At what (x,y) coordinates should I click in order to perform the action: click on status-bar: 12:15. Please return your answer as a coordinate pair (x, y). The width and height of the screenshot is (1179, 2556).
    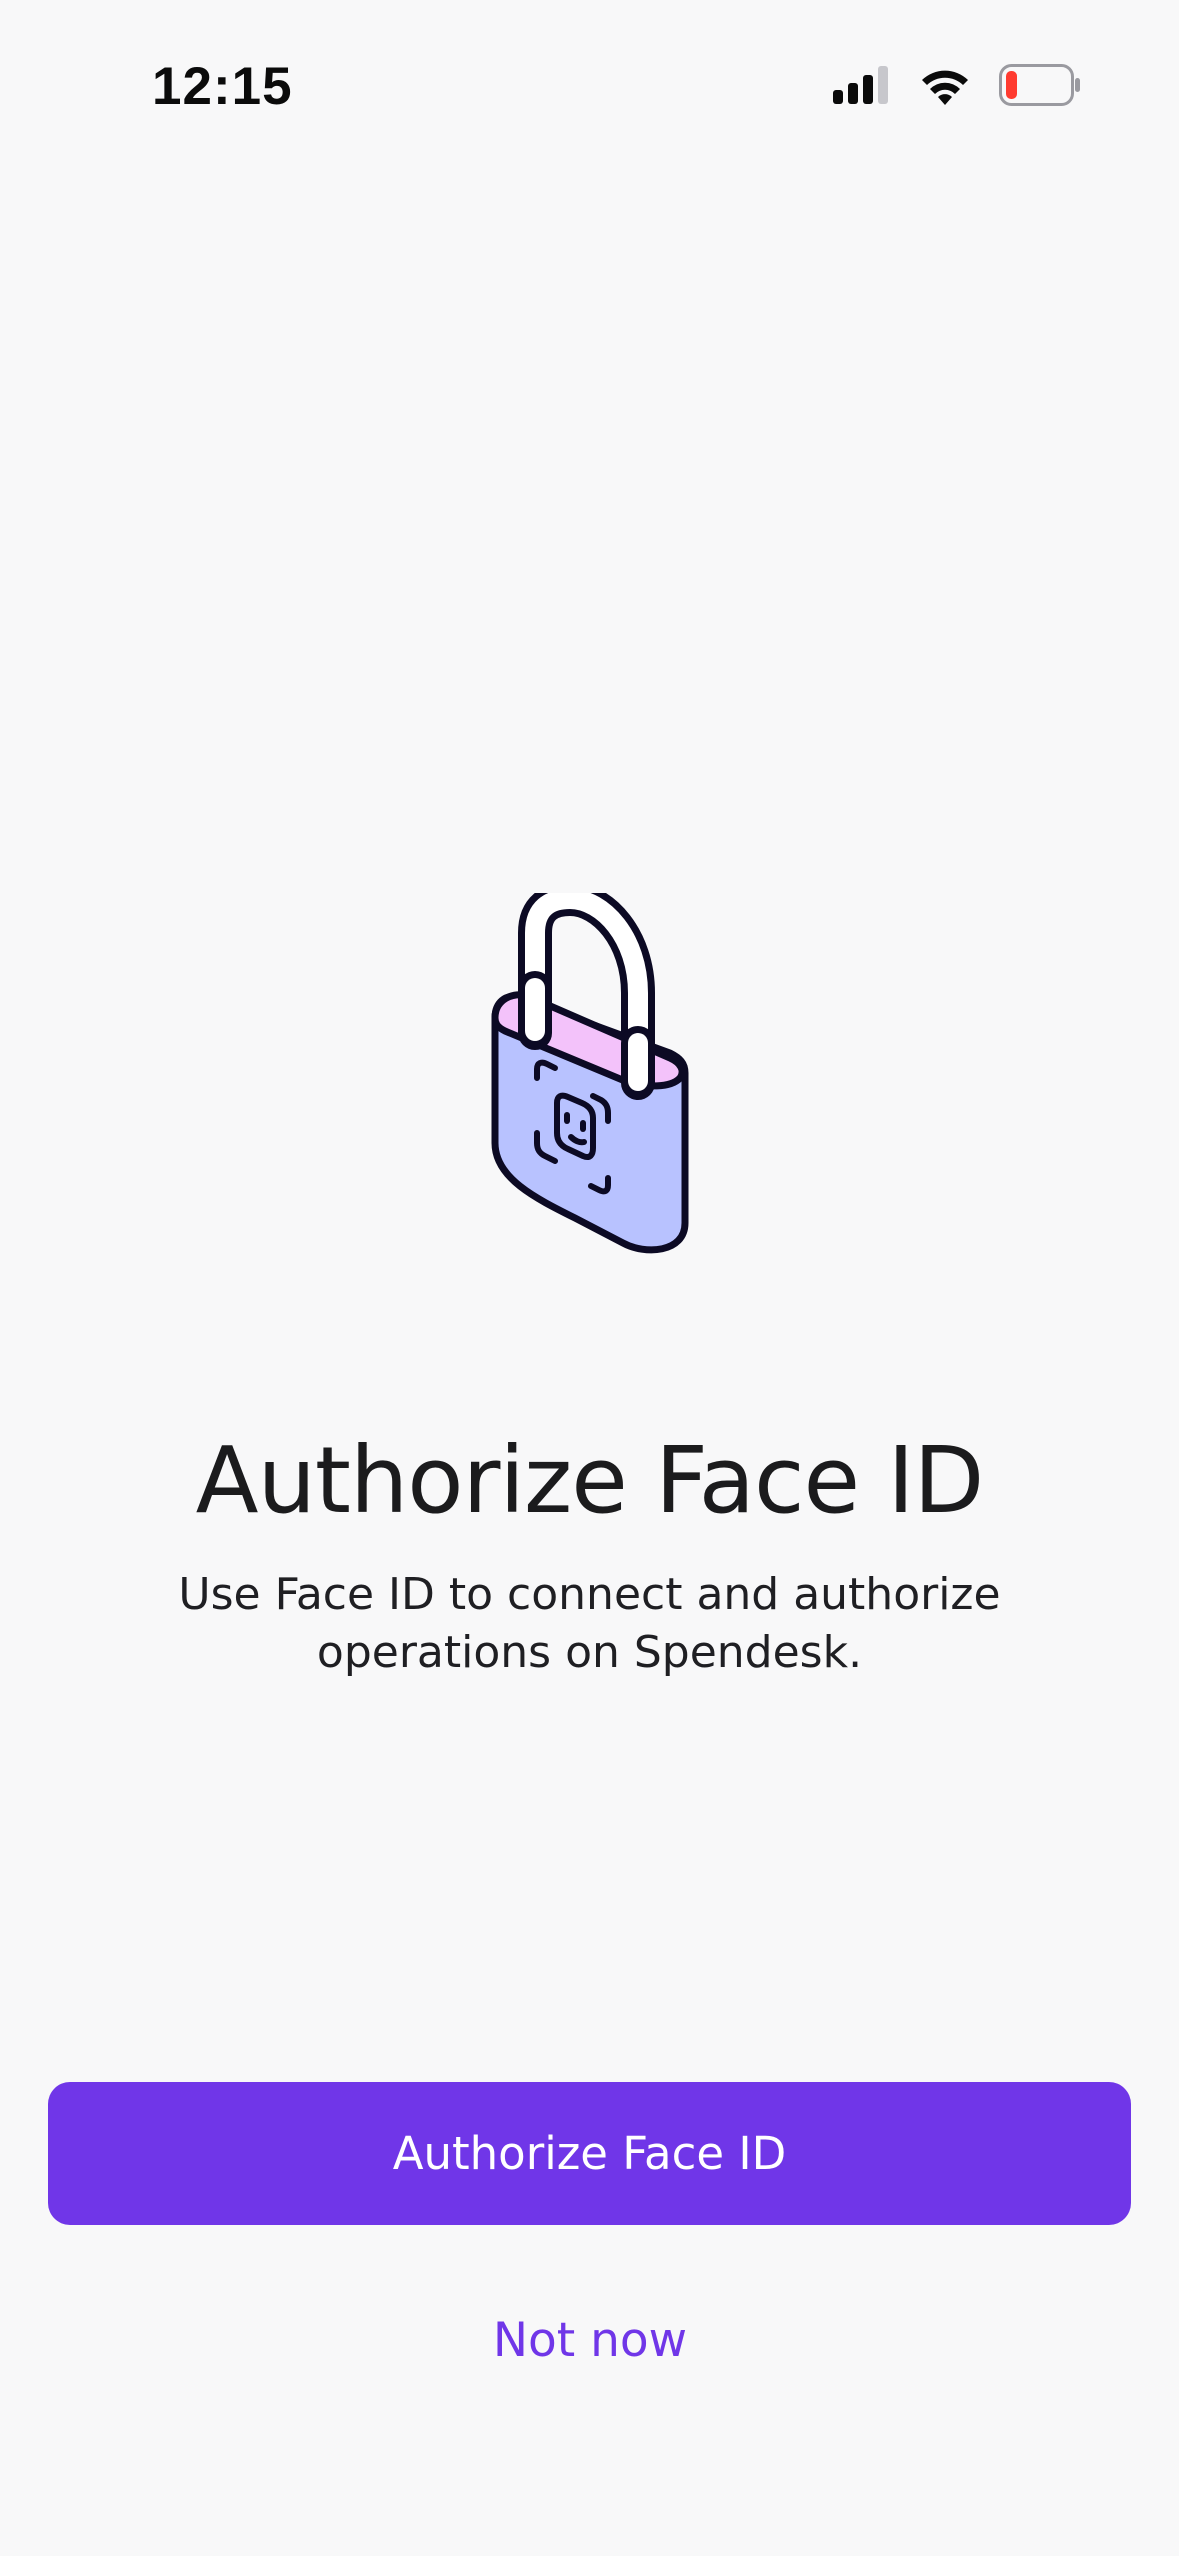
    Looking at the image, I should click on (589, 85).